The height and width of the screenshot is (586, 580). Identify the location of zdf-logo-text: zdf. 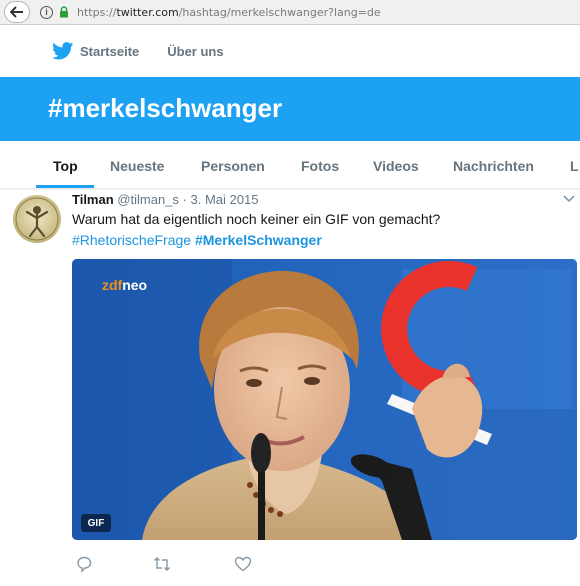
(112, 285).